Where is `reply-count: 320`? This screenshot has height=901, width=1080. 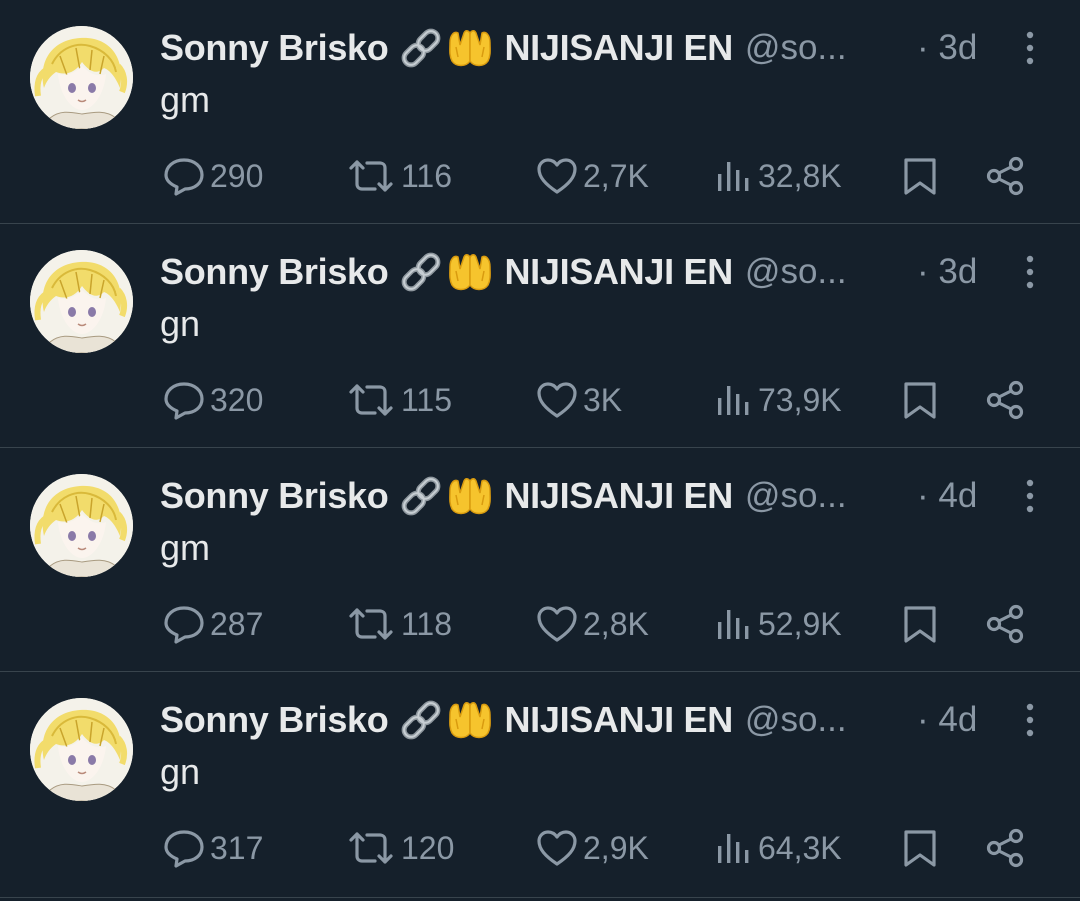
reply-count: 320 is located at coordinates (237, 399).